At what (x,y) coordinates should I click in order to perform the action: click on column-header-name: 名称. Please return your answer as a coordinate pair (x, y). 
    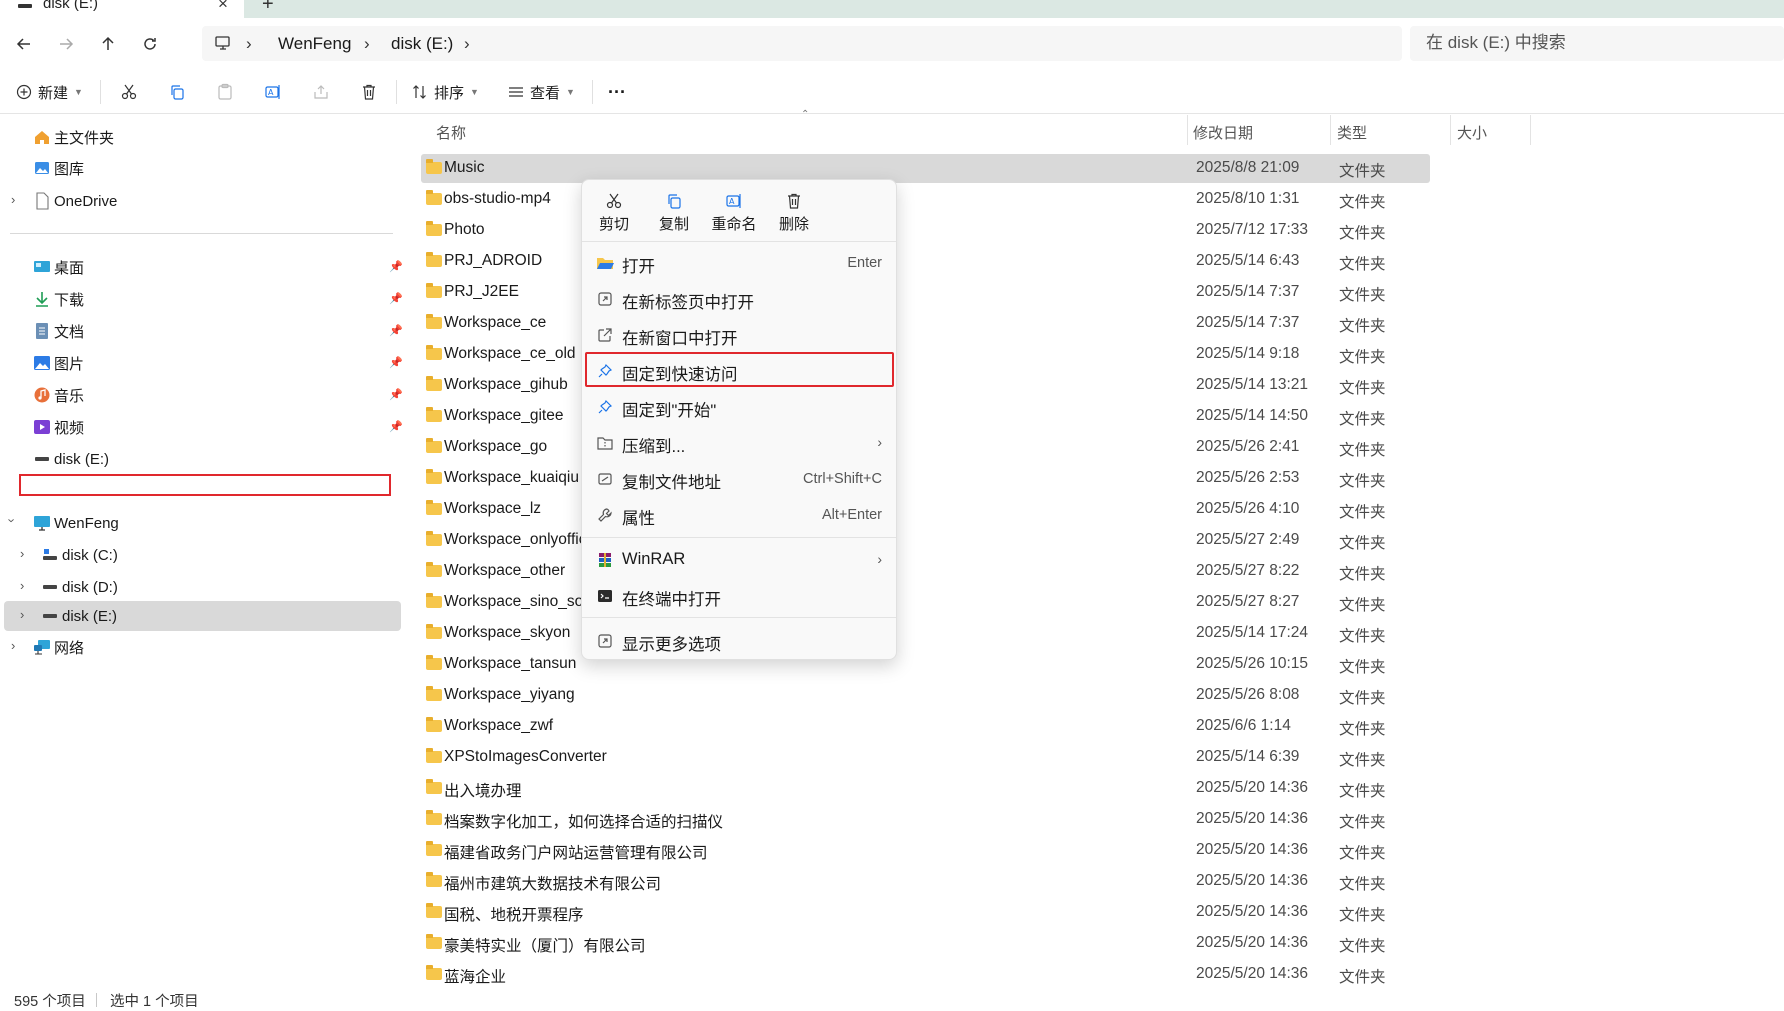
    Looking at the image, I should click on (451, 132).